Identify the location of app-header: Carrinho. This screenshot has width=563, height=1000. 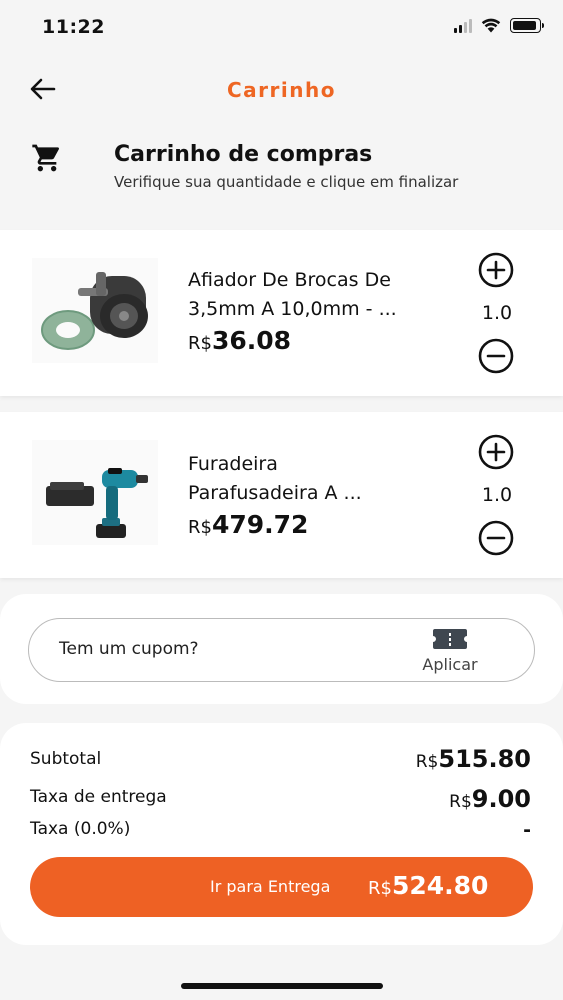
(281, 90).